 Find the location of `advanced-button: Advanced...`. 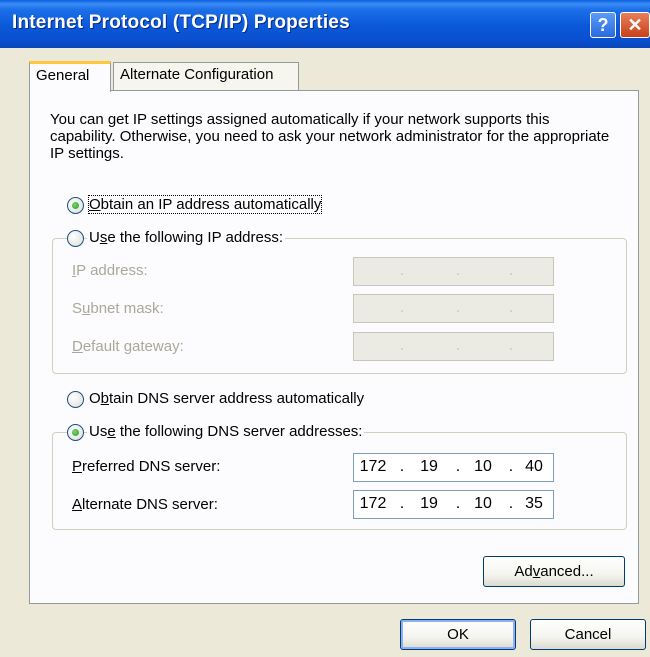

advanced-button: Advanced... is located at coordinates (554, 571).